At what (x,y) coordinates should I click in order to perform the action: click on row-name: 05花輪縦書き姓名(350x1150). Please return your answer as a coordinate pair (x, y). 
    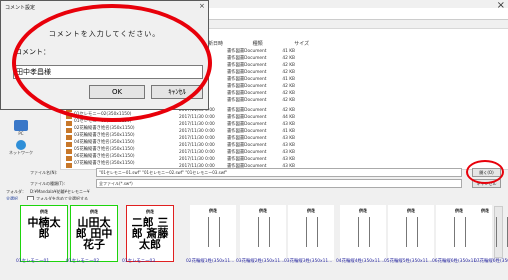
    Looking at the image, I should click on (104, 149).